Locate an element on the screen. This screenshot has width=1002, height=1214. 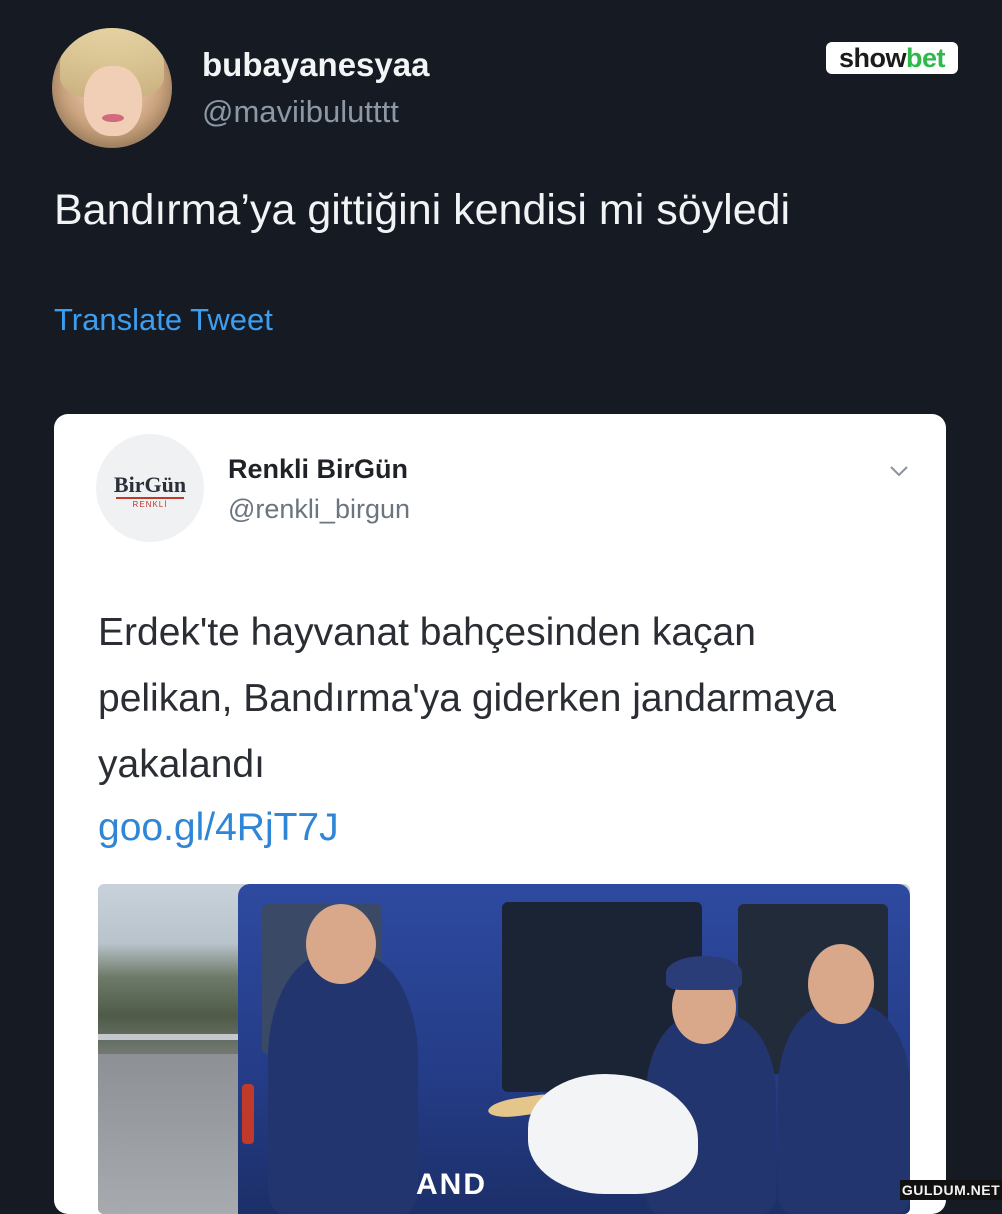
photo-person-right is located at coordinates (844, 1079).